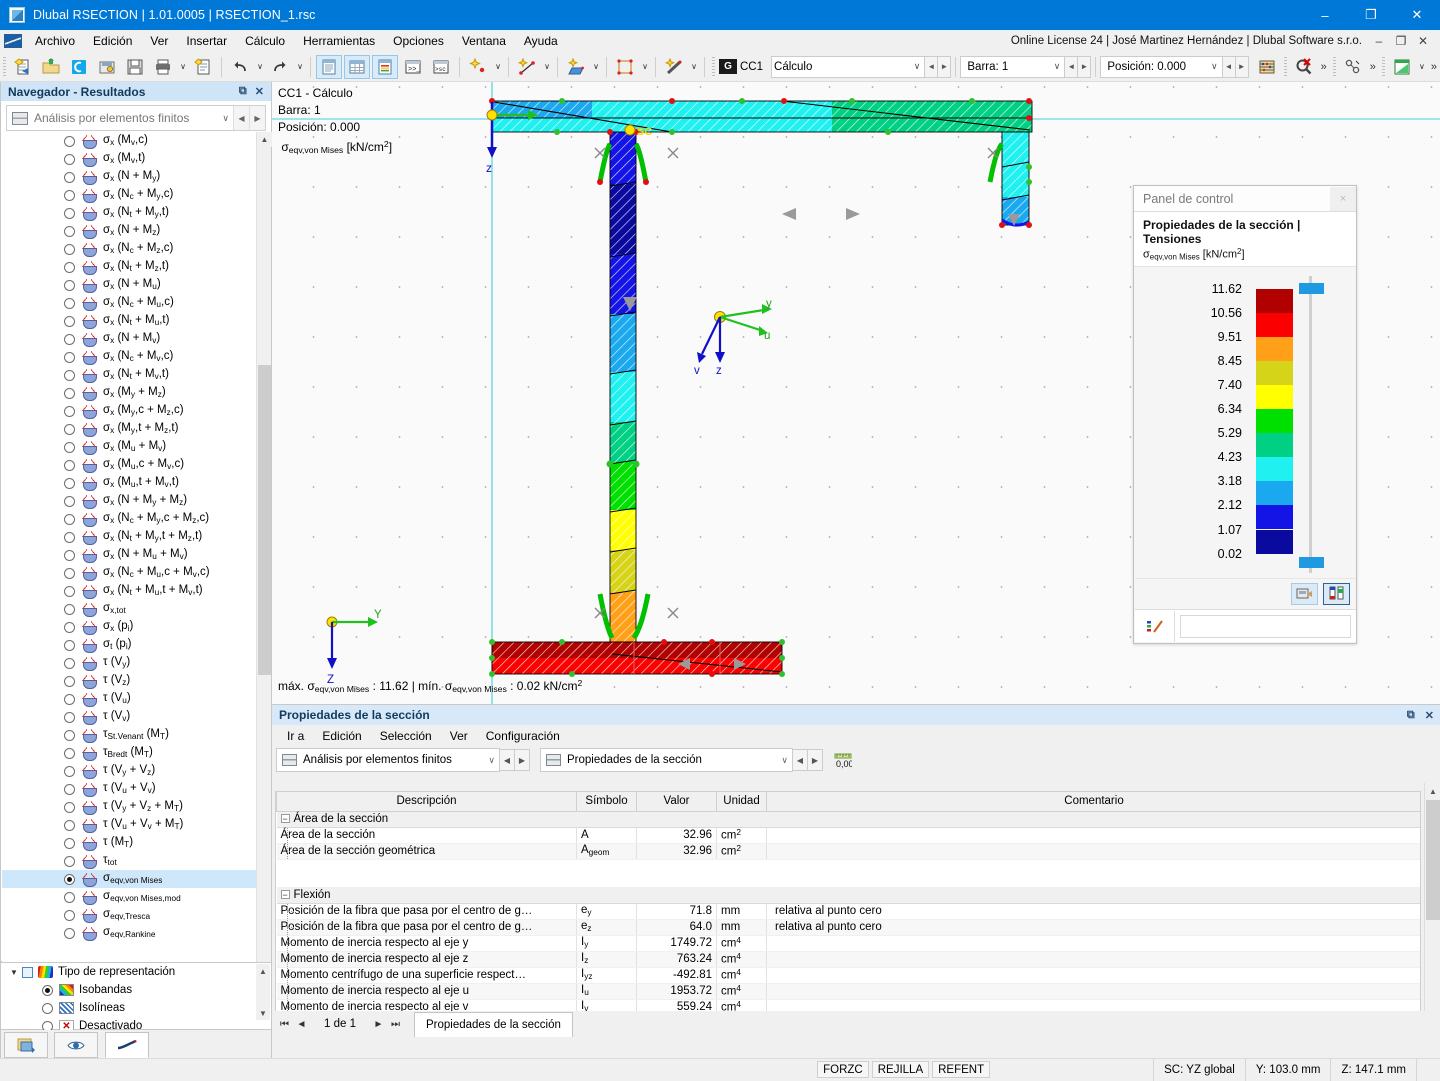  Describe the element at coordinates (339, 41) in the screenshot. I see `menu-herramientas: Herramientas` at that location.